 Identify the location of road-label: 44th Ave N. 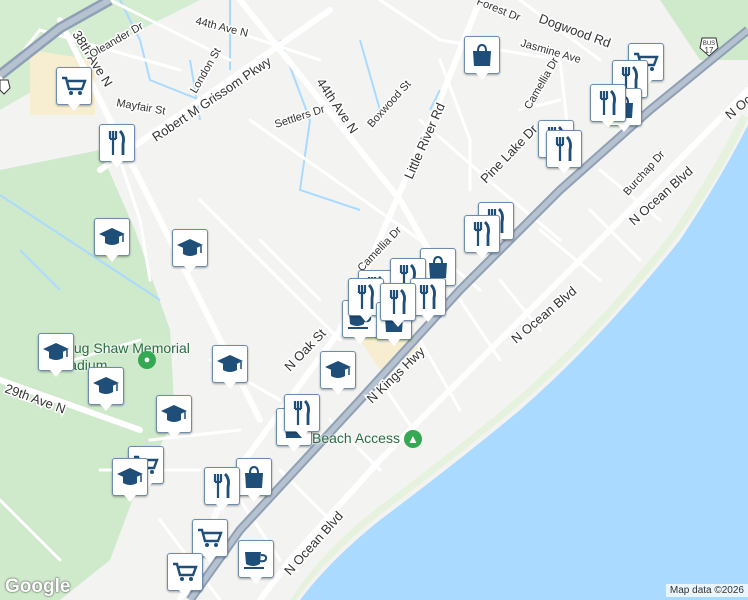
(221, 27).